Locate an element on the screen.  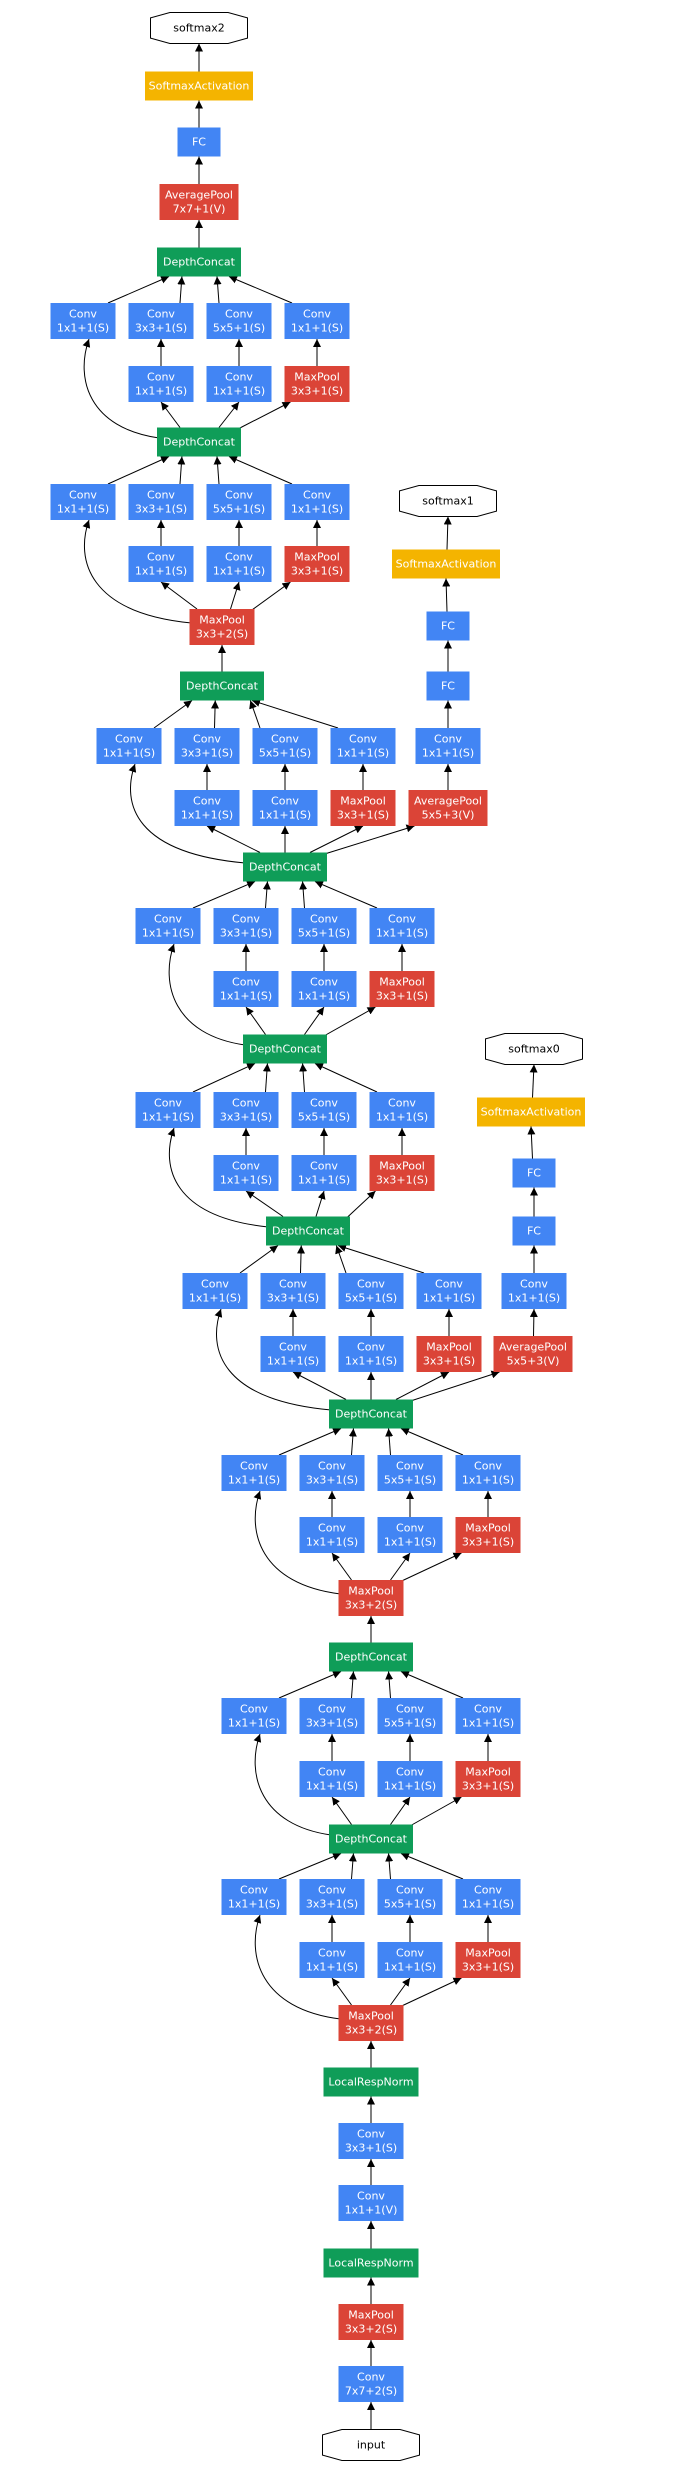
node-pool-i3b-pool: MaxPool3x3+1(S) is located at coordinates (488, 1779).